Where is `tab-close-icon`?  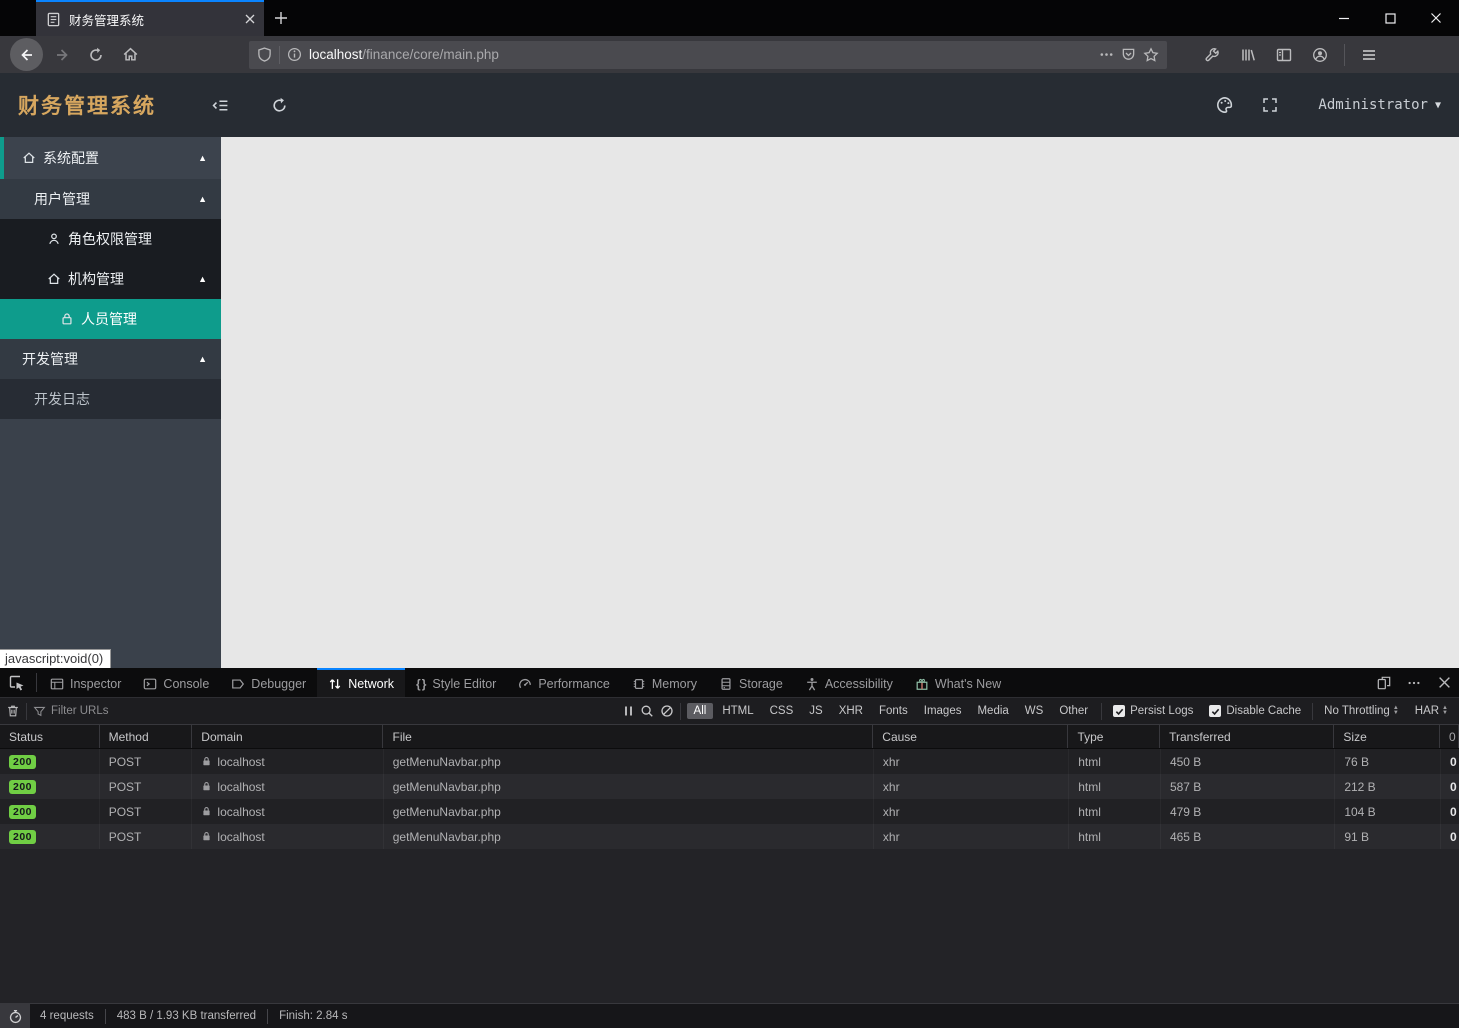
tab-close-icon is located at coordinates (250, 19).